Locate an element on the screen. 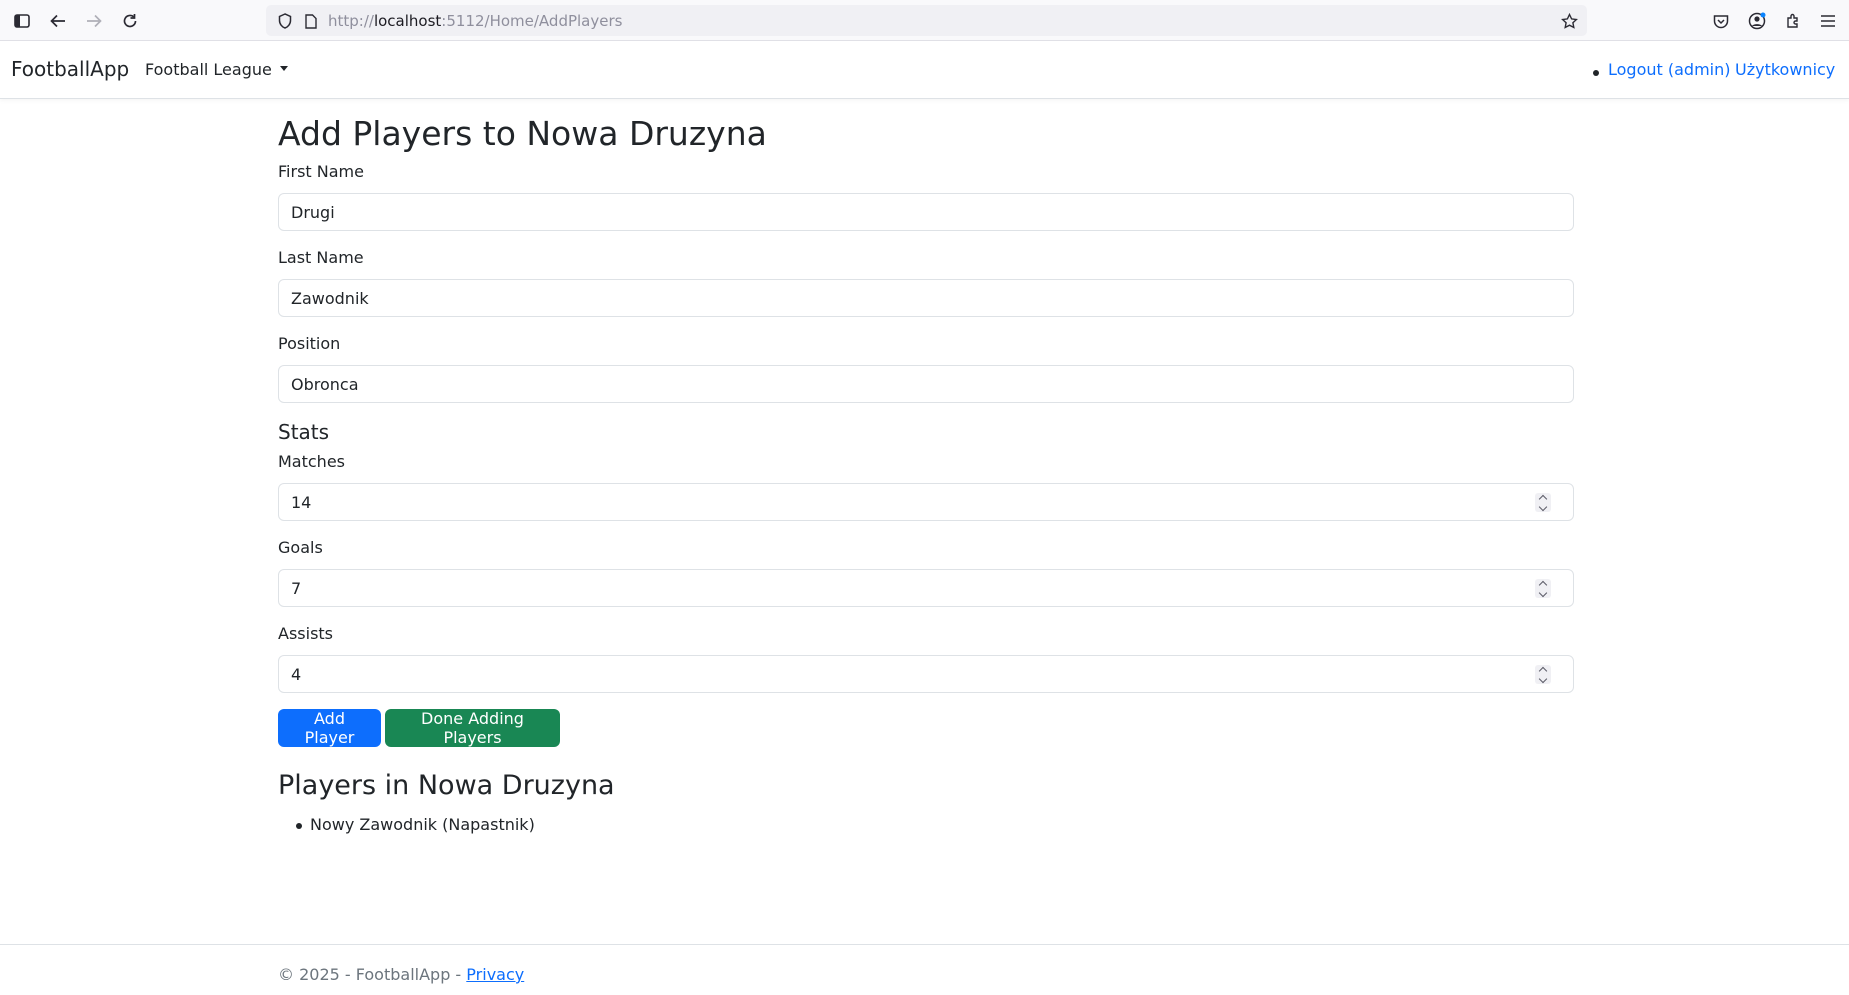  goals-input: 7 is located at coordinates (926, 588).